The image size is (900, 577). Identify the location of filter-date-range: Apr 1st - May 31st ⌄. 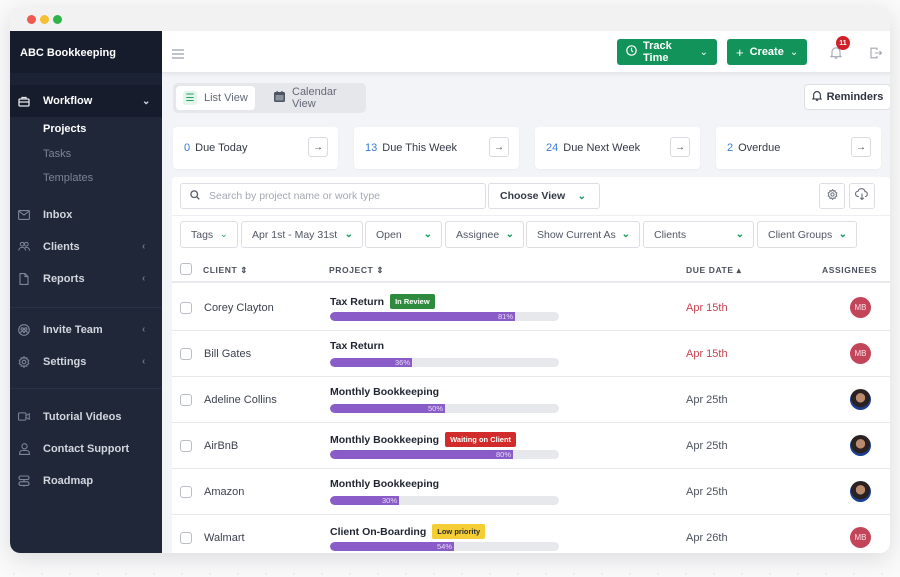
(302, 234).